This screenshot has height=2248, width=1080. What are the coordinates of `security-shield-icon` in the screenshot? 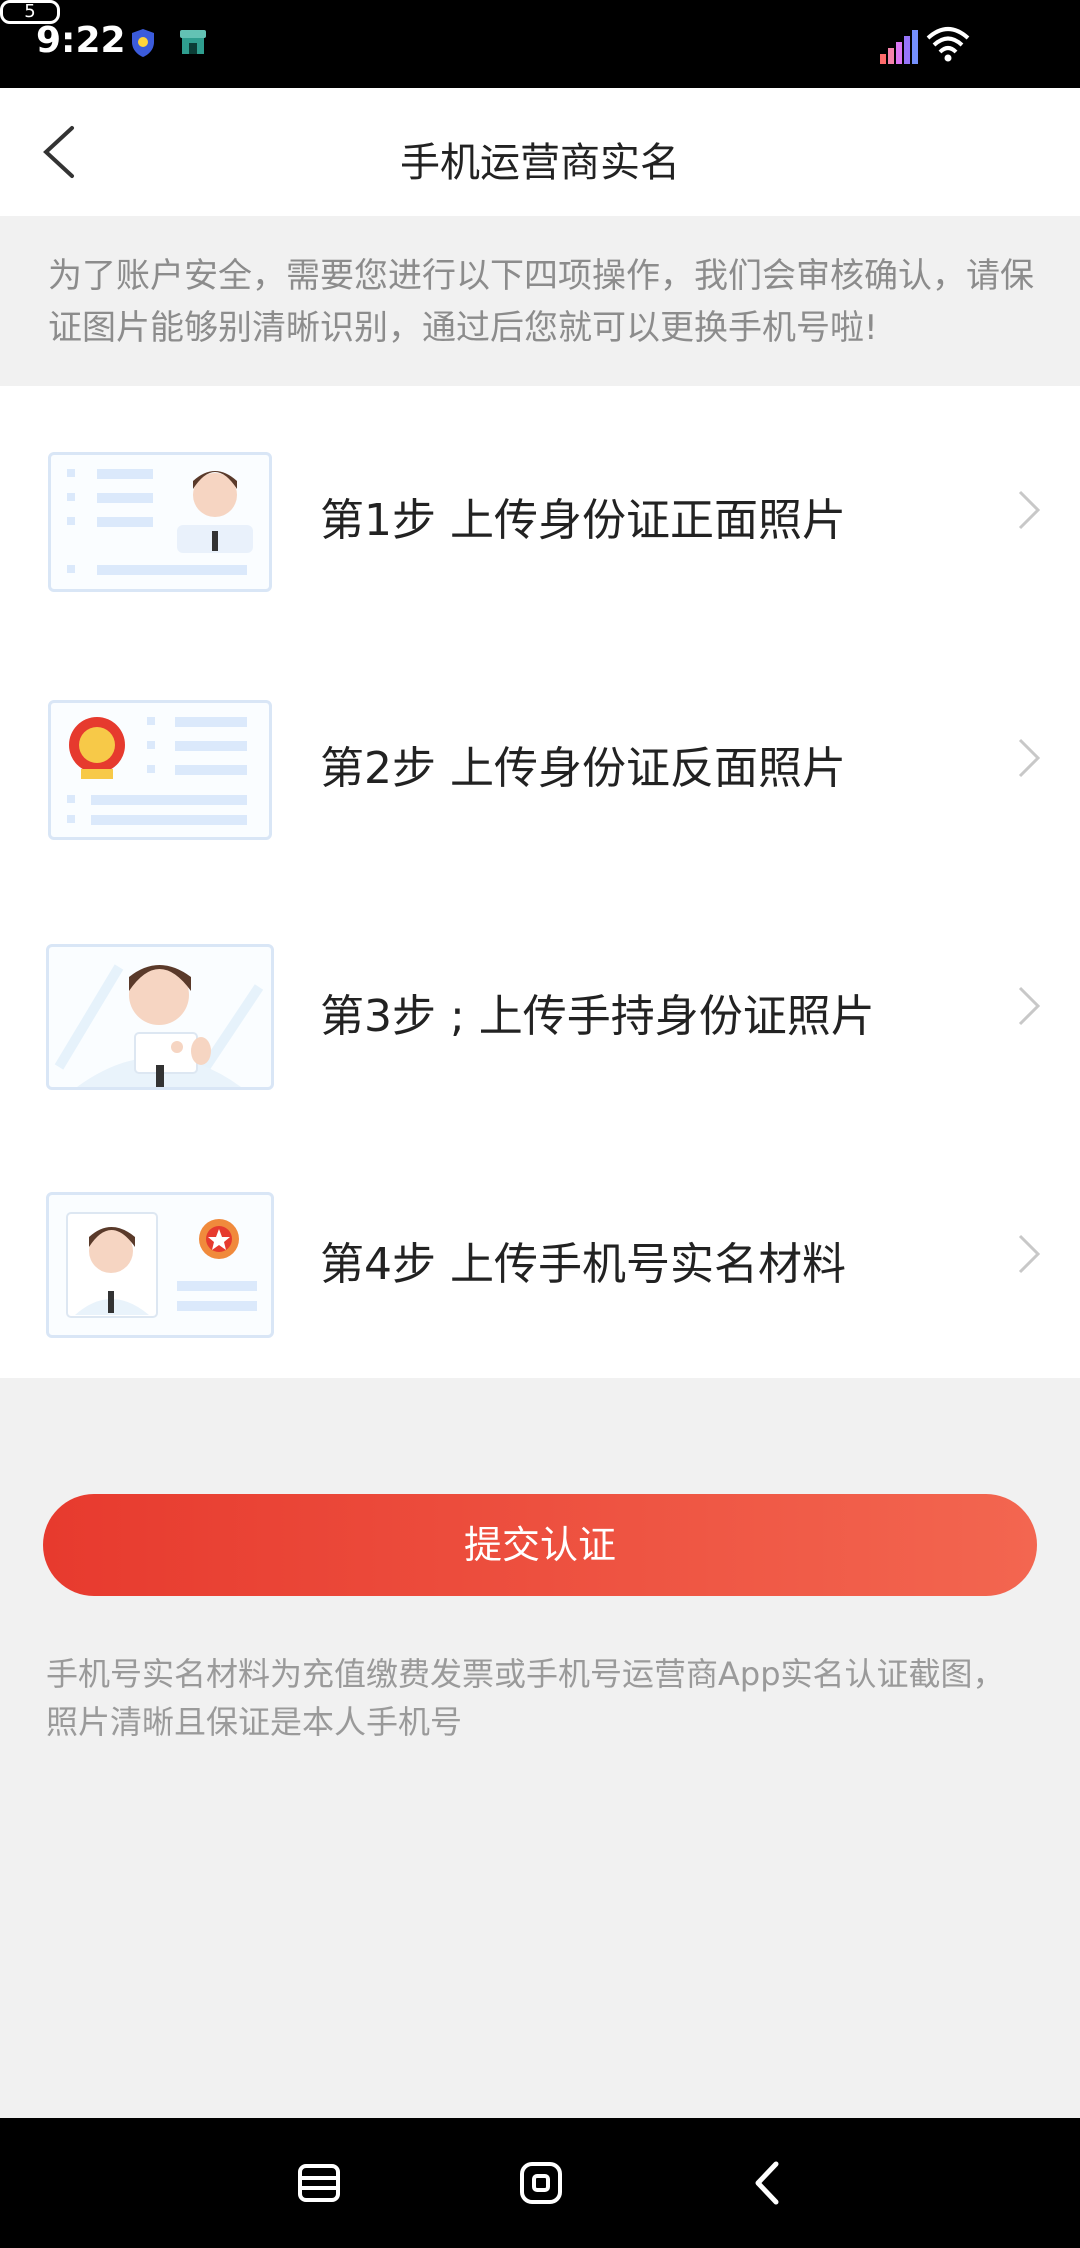 It's located at (143, 43).